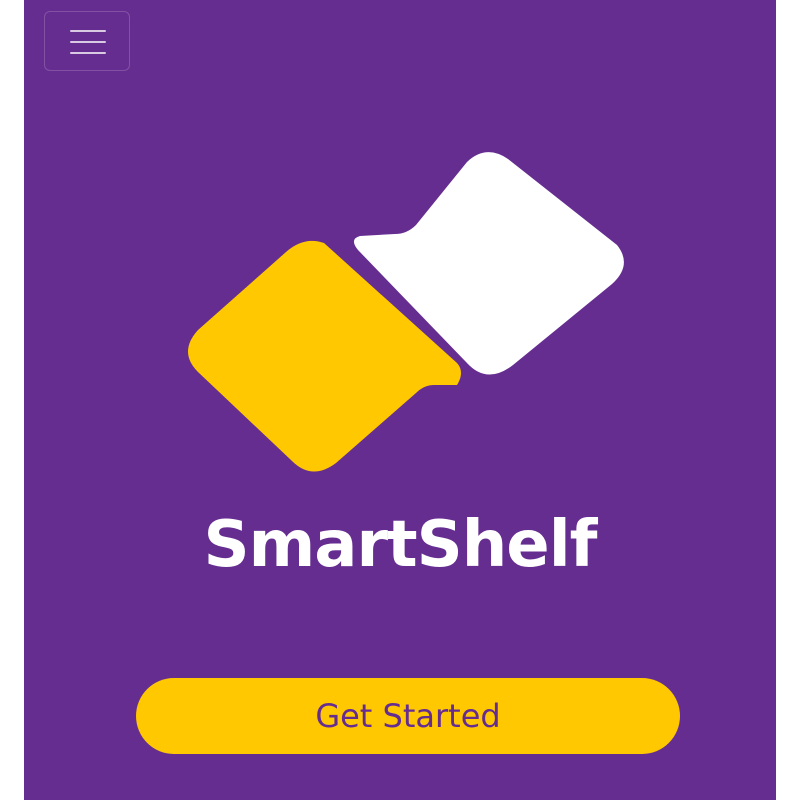  I want to click on brand-name: SmartShelf, so click(400, 545).